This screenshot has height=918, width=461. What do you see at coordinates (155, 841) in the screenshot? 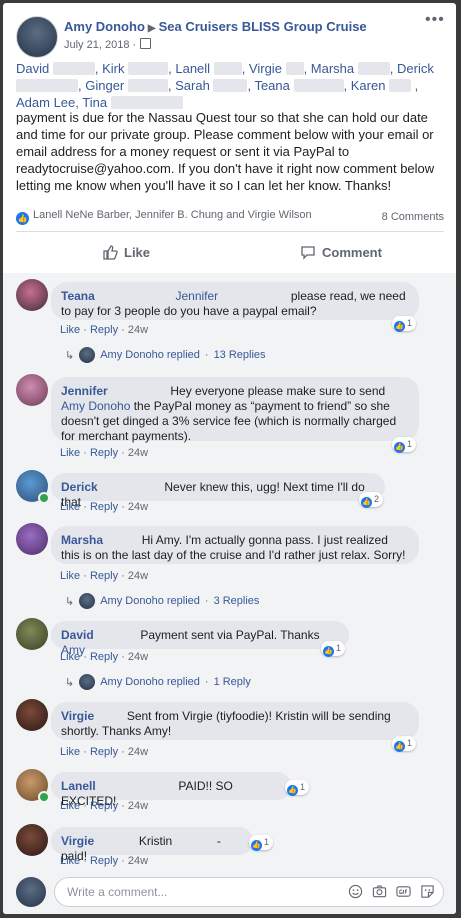
I see `mention-link: Kristin` at bounding box center [155, 841].